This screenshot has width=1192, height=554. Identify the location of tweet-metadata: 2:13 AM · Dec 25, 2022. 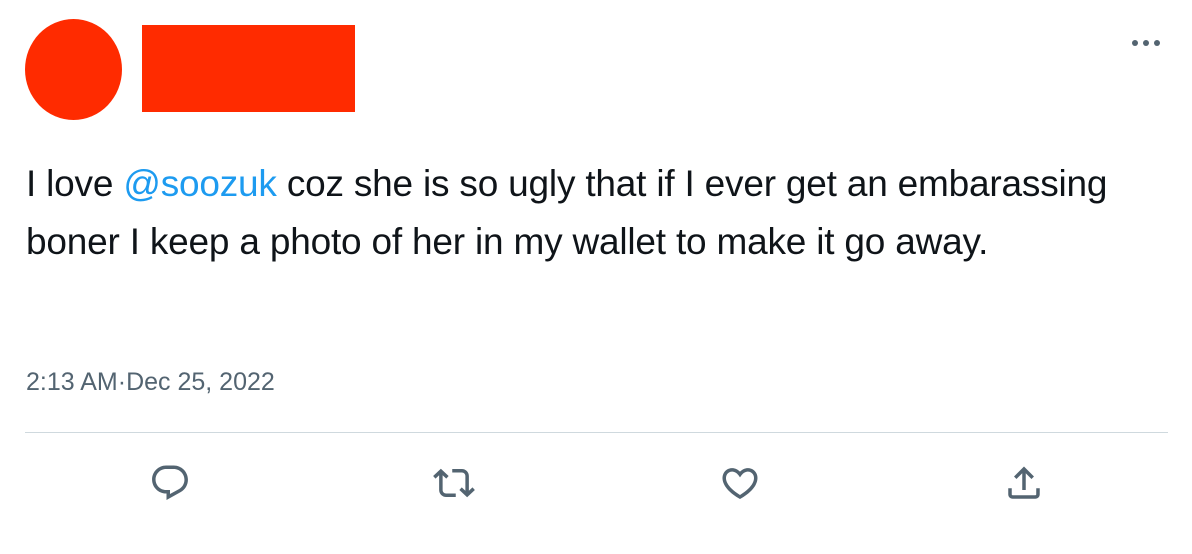
(150, 382).